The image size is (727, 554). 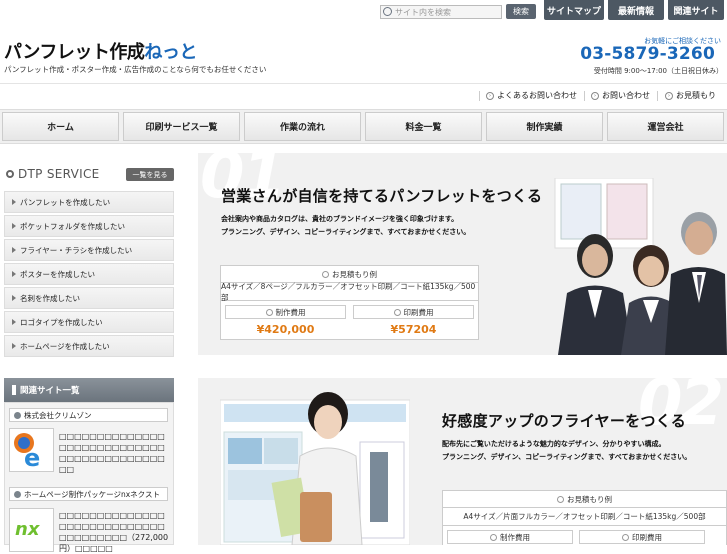 I want to click on sidebar-item-pocket-folder: ポケットフォルダを作成したい, so click(x=89, y=226).